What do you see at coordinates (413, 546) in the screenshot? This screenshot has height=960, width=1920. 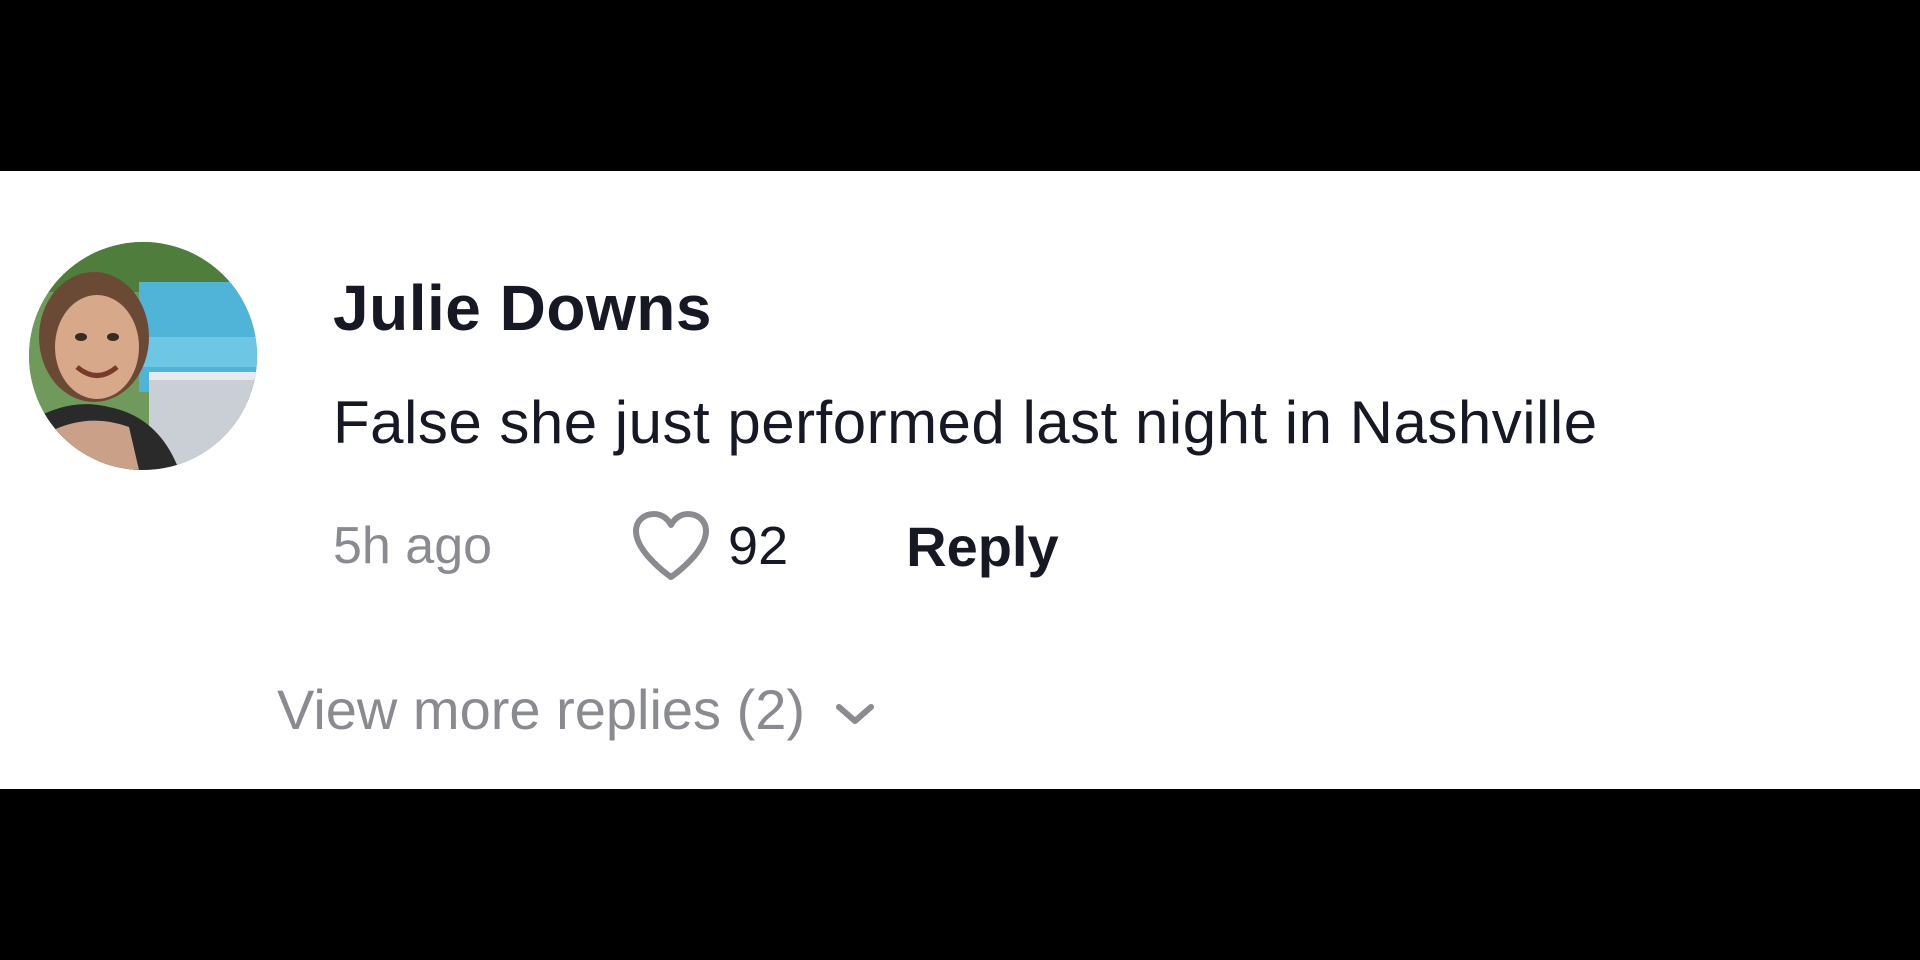 I see `comment-timestamp: 5h ago` at bounding box center [413, 546].